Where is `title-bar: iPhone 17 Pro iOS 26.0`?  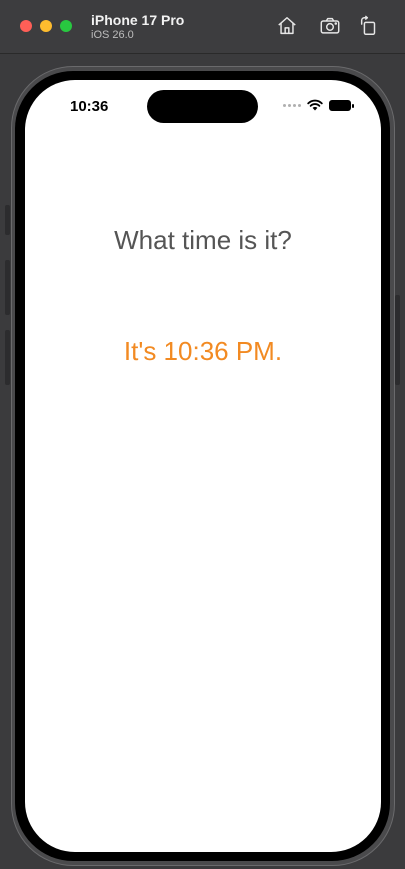 title-bar: iPhone 17 Pro iOS 26.0 is located at coordinates (202, 27).